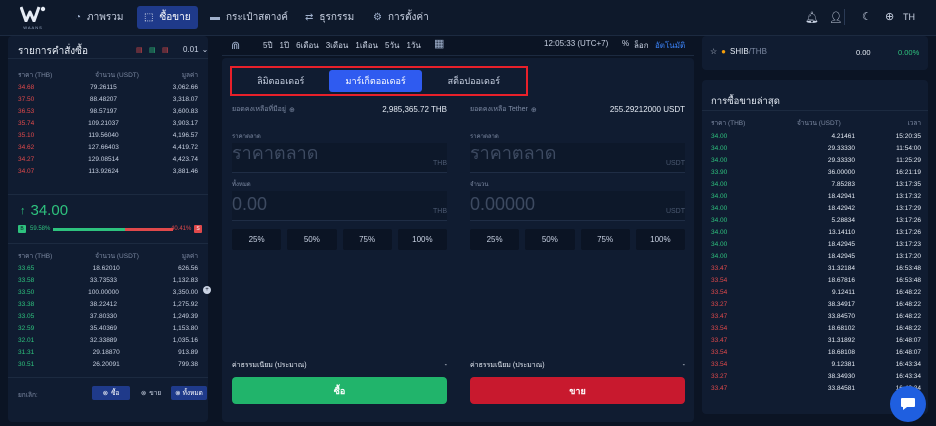  Describe the element at coordinates (392, 45) in the screenshot. I see `range-button: 5วัน` at that location.